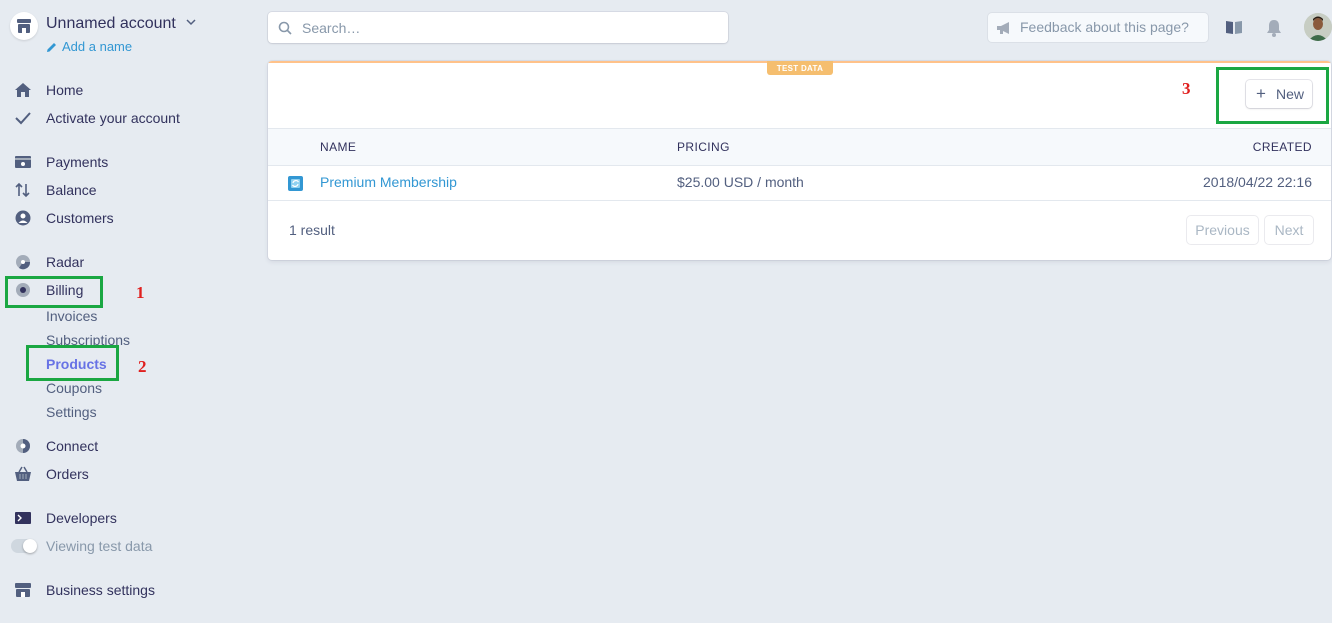  What do you see at coordinates (54, 292) in the screenshot?
I see `annotation-box-billing` at bounding box center [54, 292].